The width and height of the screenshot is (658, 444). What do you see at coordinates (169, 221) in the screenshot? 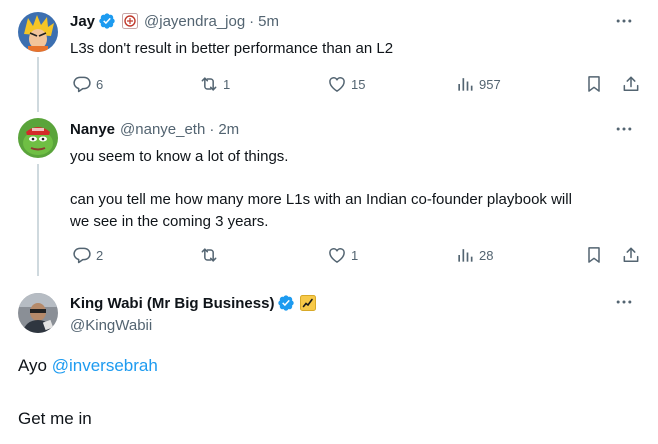
I see `tweet-text-line: we see in the coming 3 years.` at bounding box center [169, 221].